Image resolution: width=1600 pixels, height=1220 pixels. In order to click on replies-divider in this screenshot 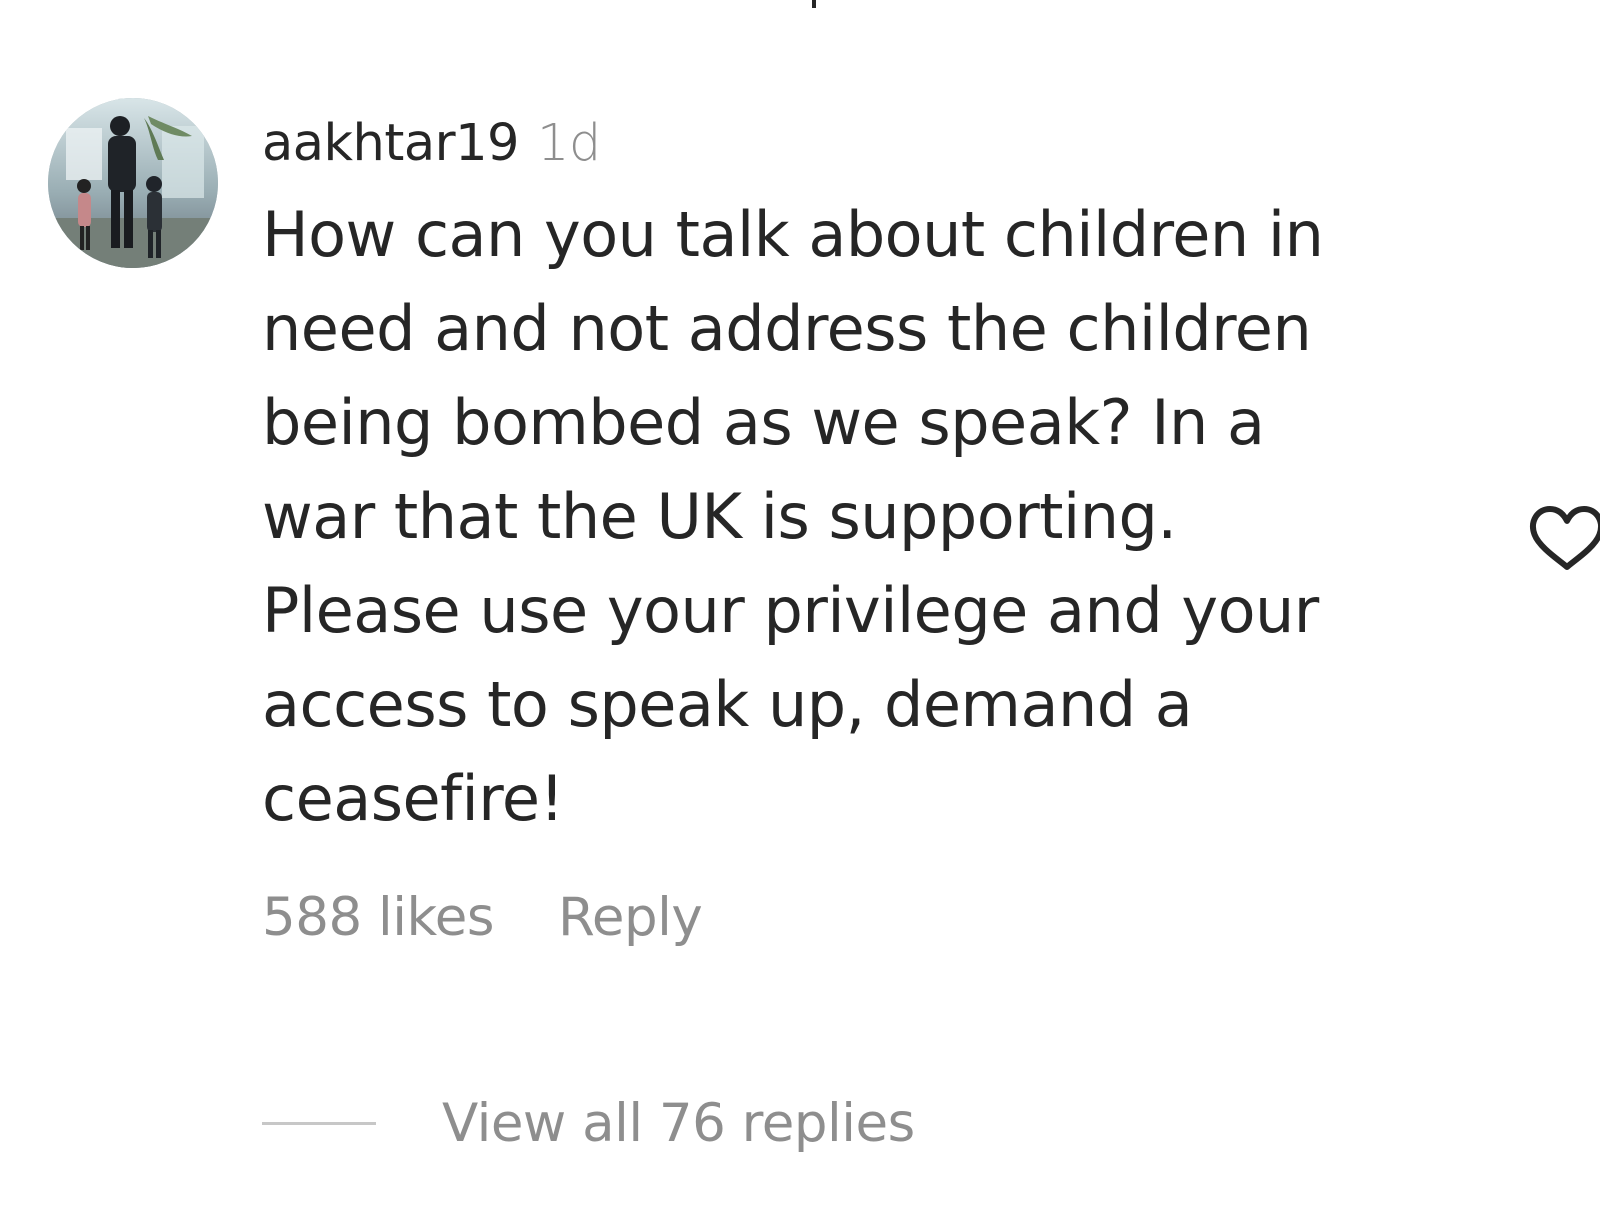, I will do `click(319, 1123)`.